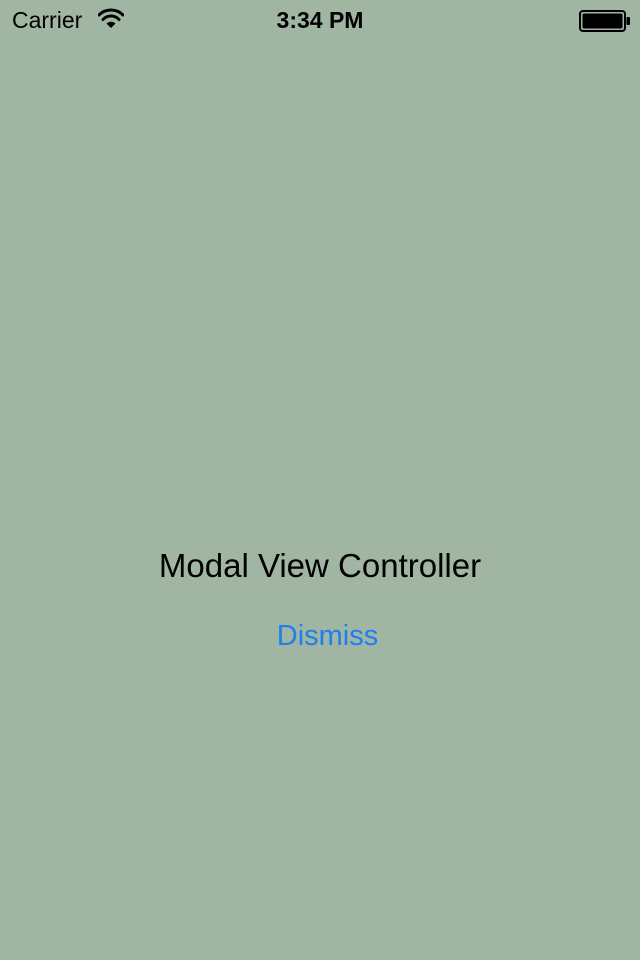 The width and height of the screenshot is (640, 960). I want to click on dismiss-button: Dismiss, so click(327, 636).